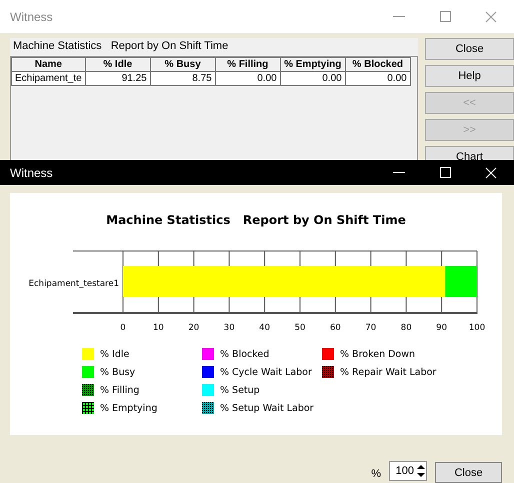  What do you see at coordinates (247, 65) in the screenshot?
I see `column-header: % Filling` at bounding box center [247, 65].